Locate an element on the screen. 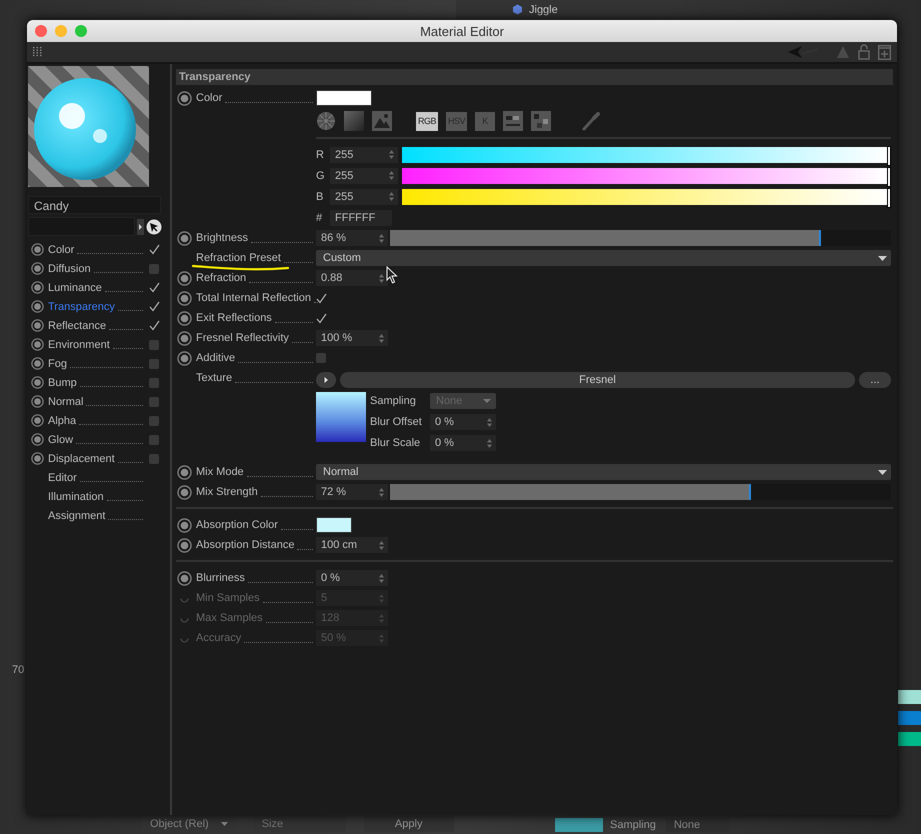  tree-item-label: Jiggle is located at coordinates (543, 10).